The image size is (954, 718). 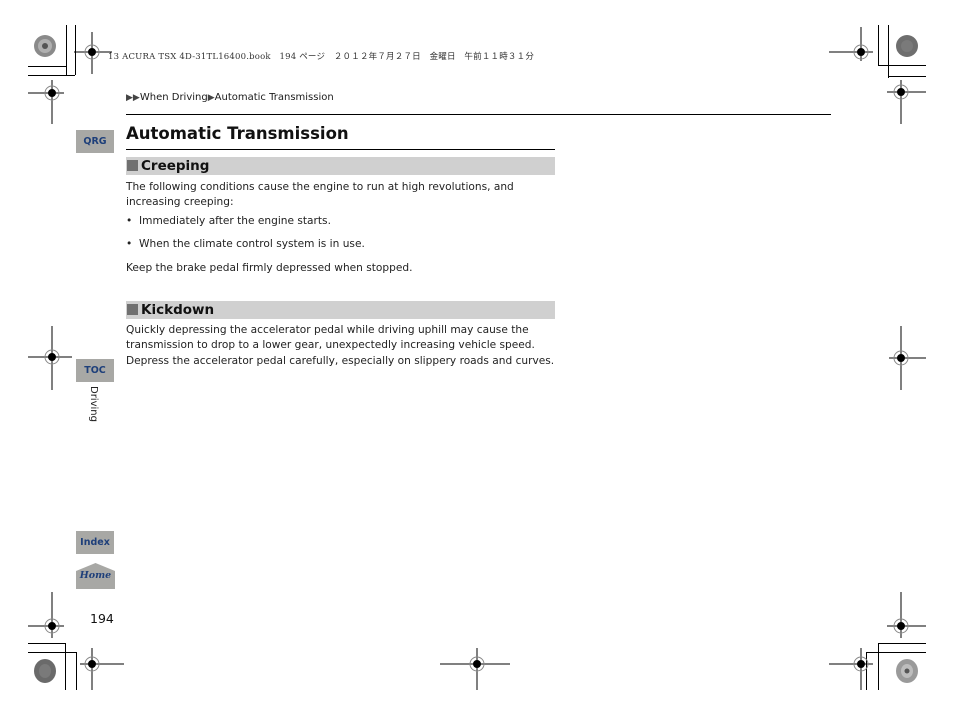 I want to click on toc-button: TOC, so click(x=95, y=370).